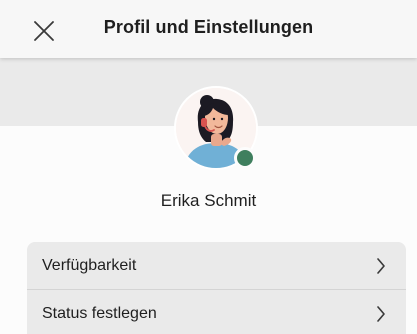 The width and height of the screenshot is (417, 334). I want to click on page-title: Profil und Einstellungen, so click(208, 27).